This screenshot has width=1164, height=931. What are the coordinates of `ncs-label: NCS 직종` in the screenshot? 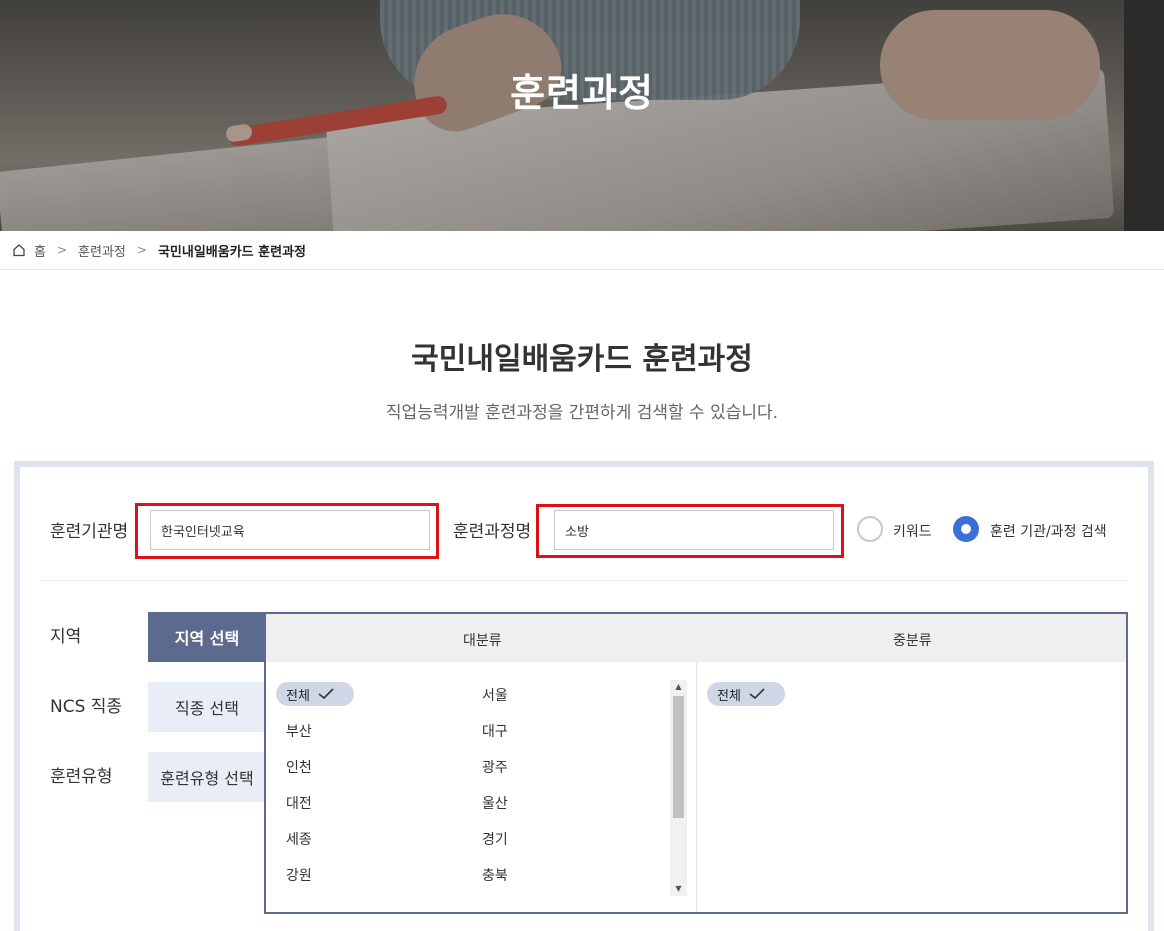 It's located at (86, 707).